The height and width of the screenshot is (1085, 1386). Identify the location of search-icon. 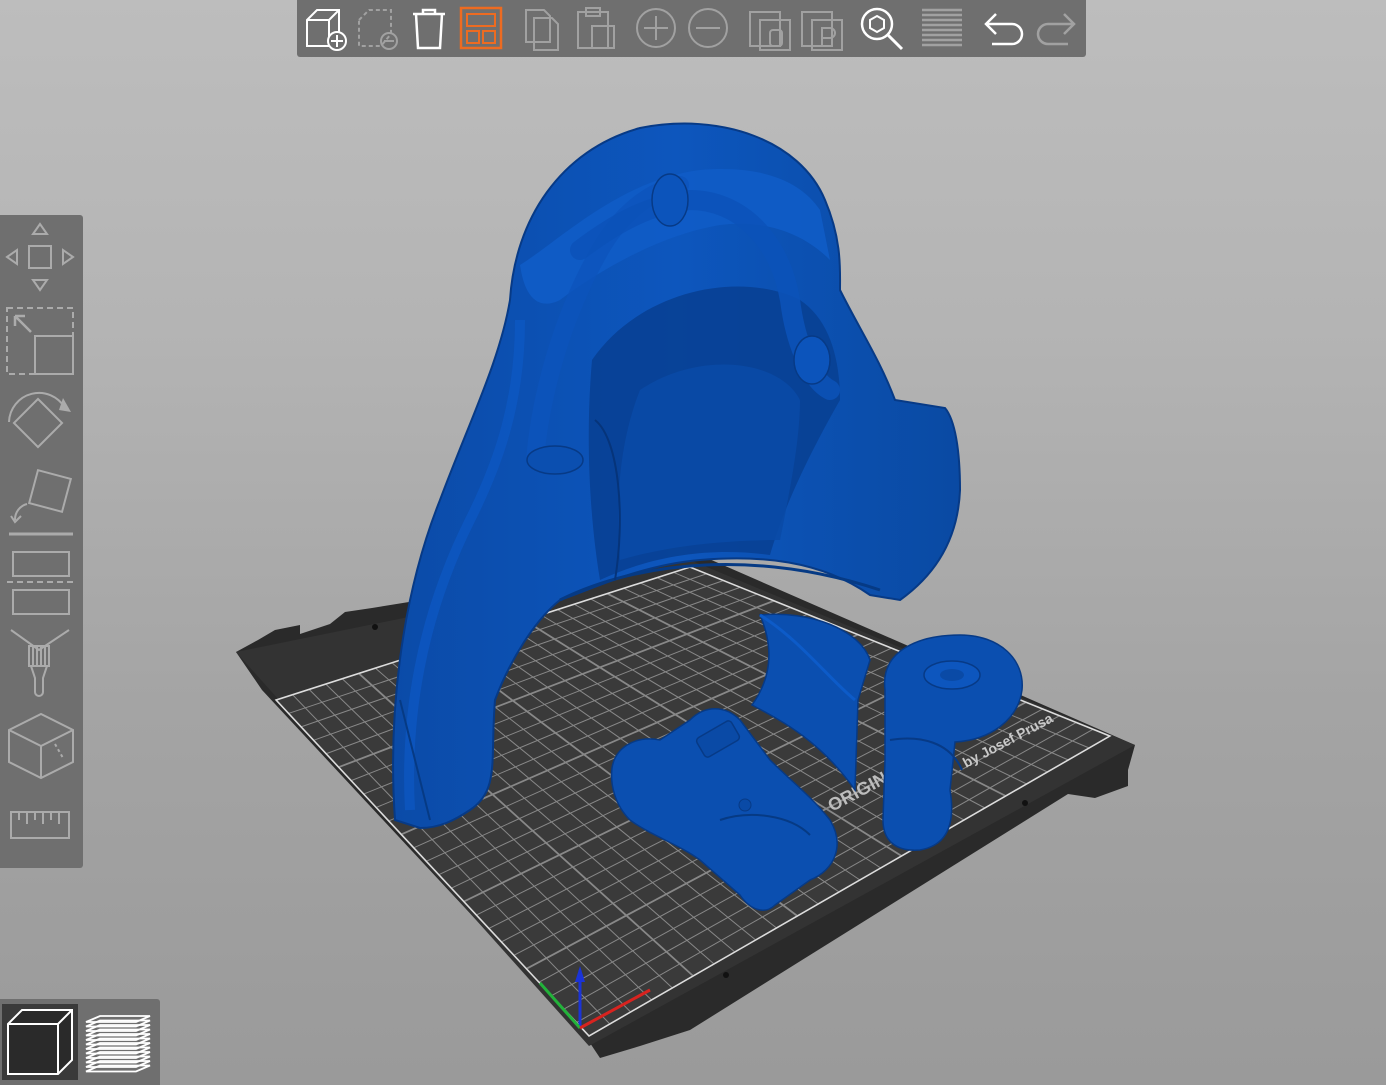
(882, 29).